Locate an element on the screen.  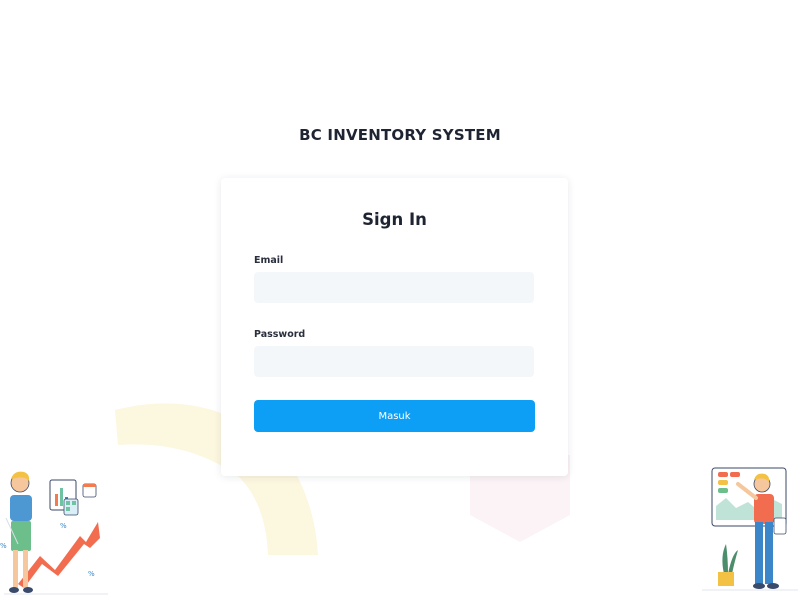
email-label: Email is located at coordinates (269, 260).